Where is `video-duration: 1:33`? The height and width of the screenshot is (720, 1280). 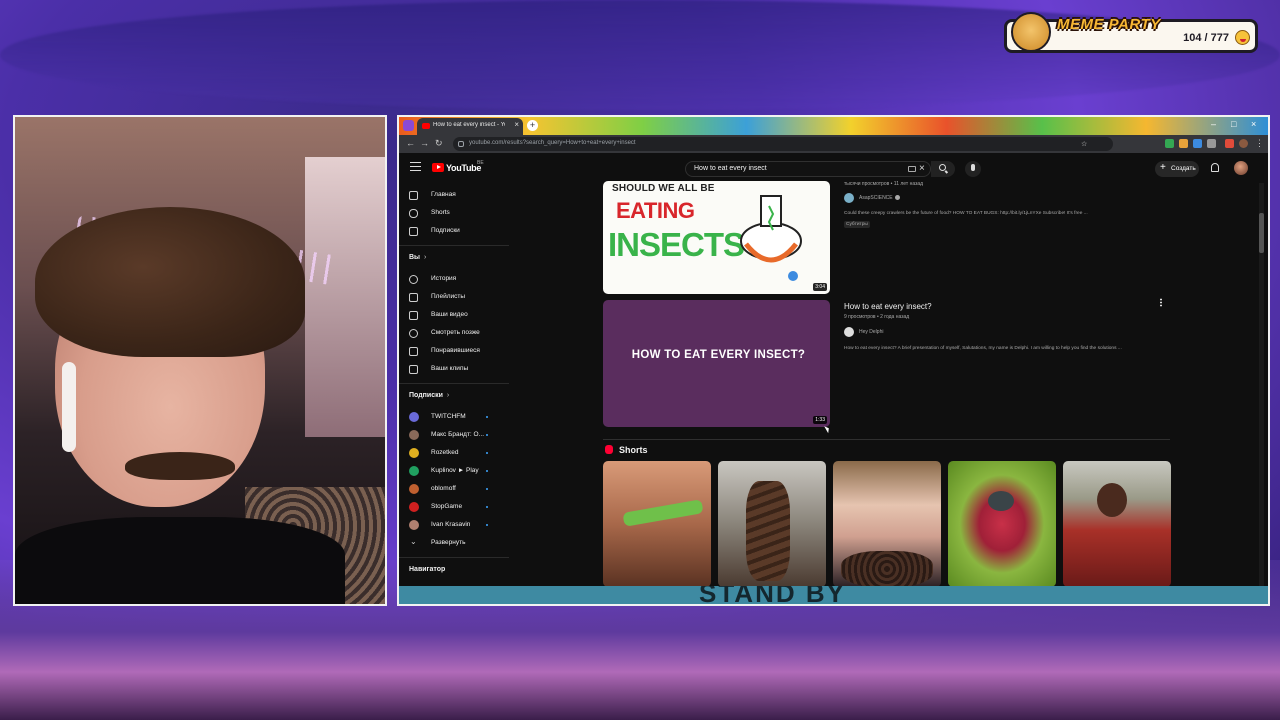 video-duration: 1:33 is located at coordinates (820, 420).